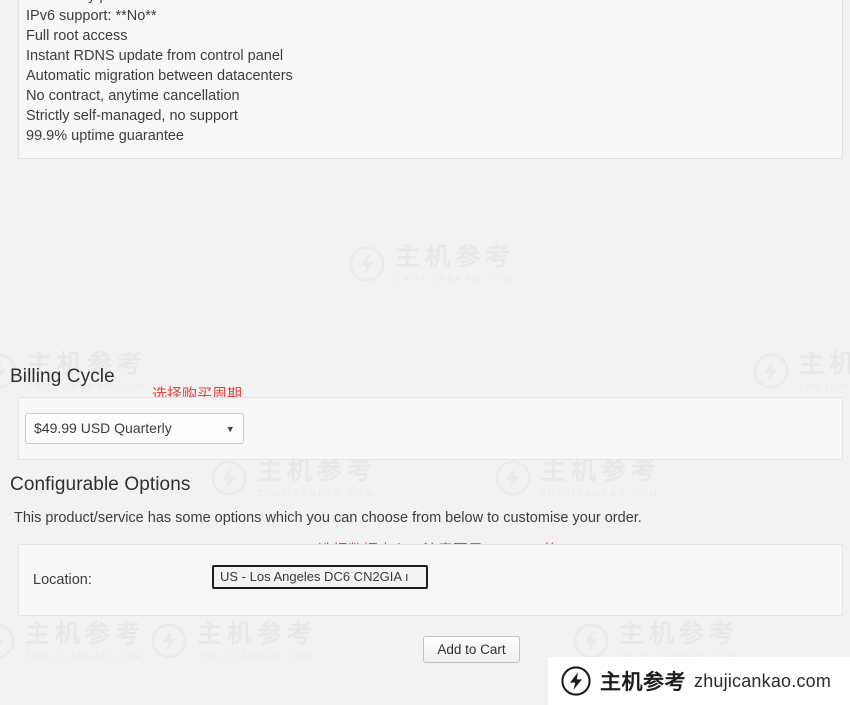 The width and height of the screenshot is (850, 705). I want to click on billing-cycle-select-wrap: $49.99 USD Quarterly ▾, so click(134, 428).